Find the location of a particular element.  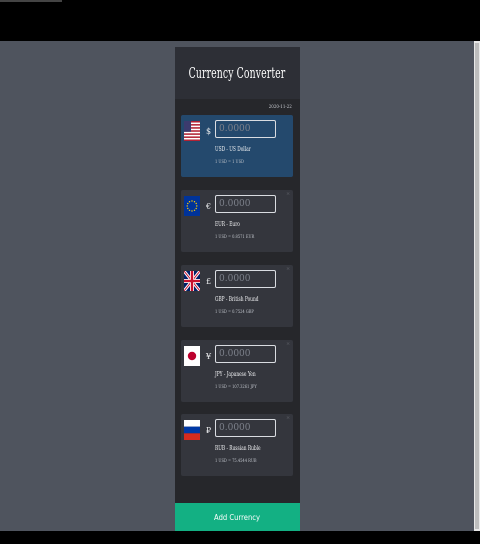

currency-name: USD - US Dollar is located at coordinates (233, 149).